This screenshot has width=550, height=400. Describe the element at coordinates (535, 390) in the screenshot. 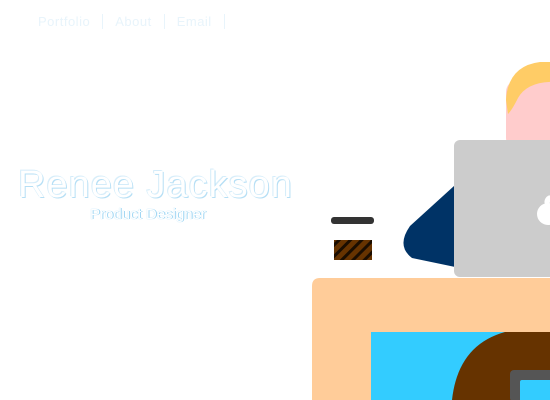

I see `shoe-sole` at that location.